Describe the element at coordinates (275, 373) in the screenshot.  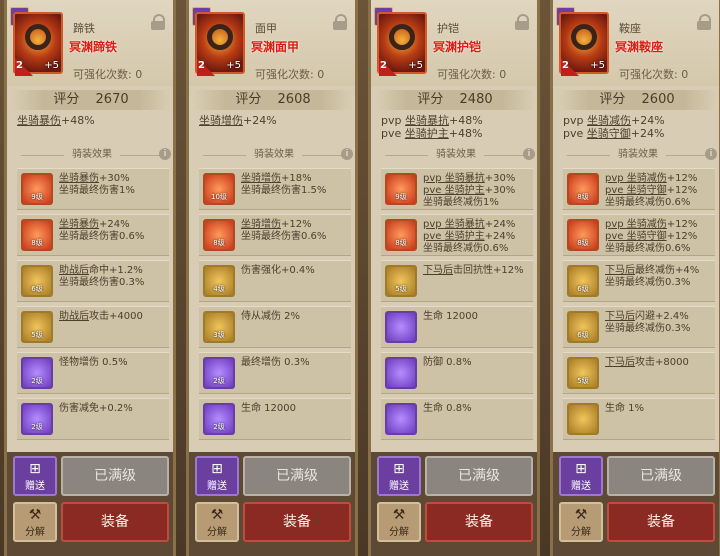
I see `effect-row: 2级 最终增伤 0.3%` at that location.